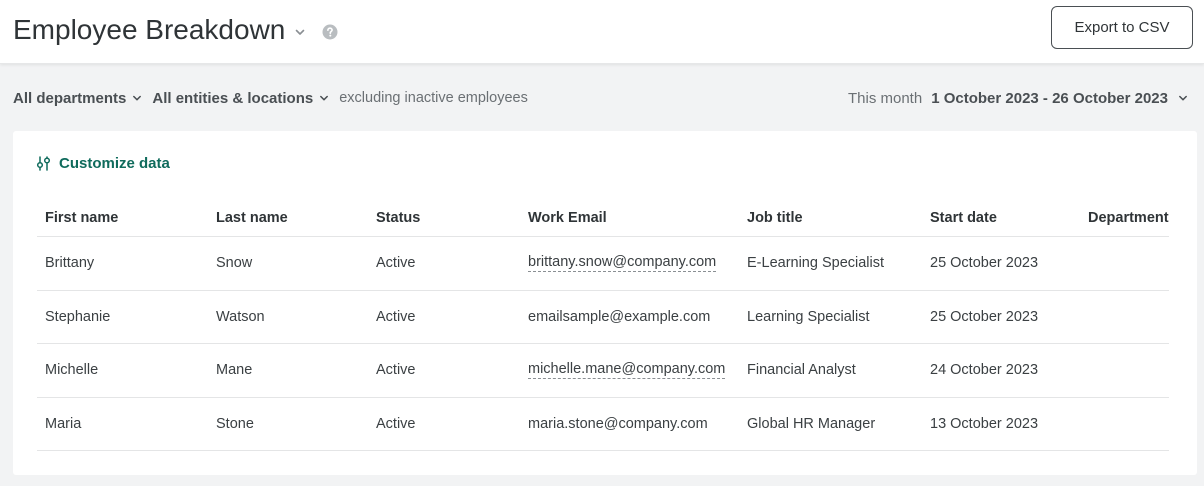  I want to click on cell-last-name: Watson, so click(240, 316).